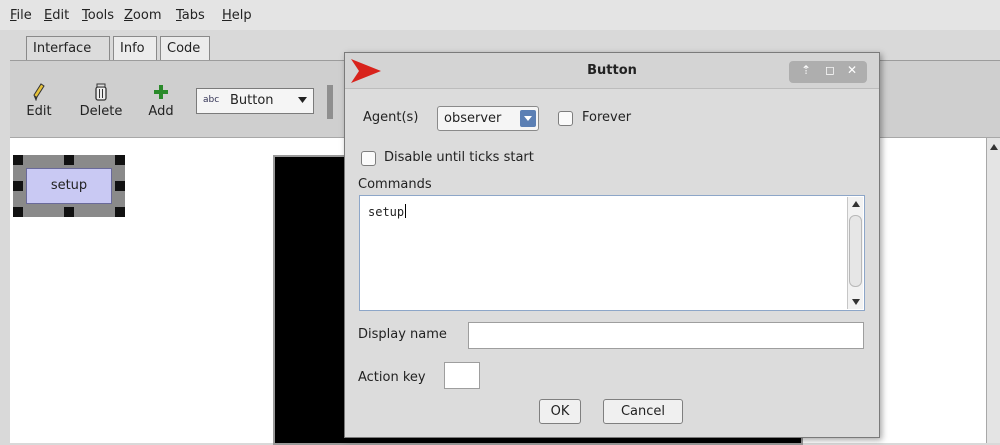  Describe the element at coordinates (565, 118) in the screenshot. I see `forever-checkbox` at that location.